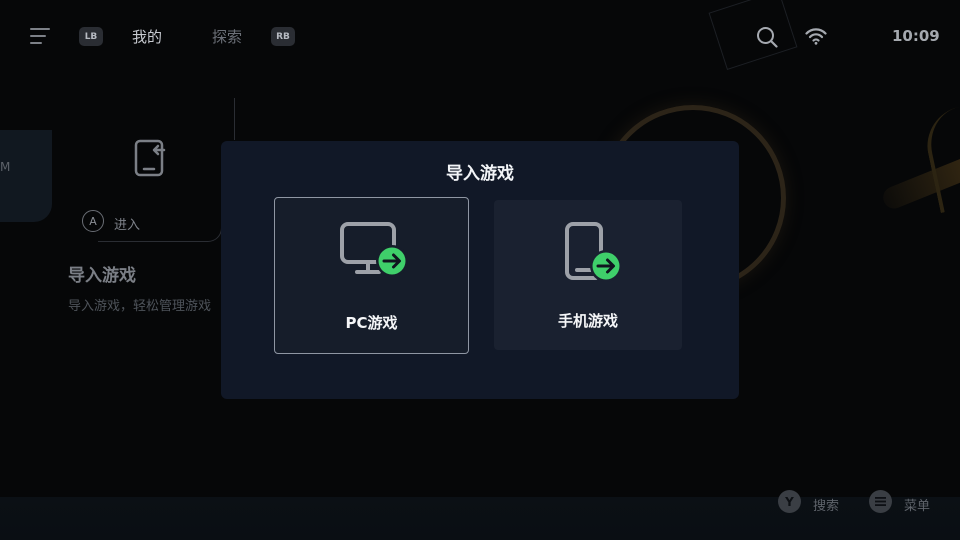 Image resolution: width=960 pixels, height=540 pixels. I want to click on a-button-icon: A, so click(93, 221).